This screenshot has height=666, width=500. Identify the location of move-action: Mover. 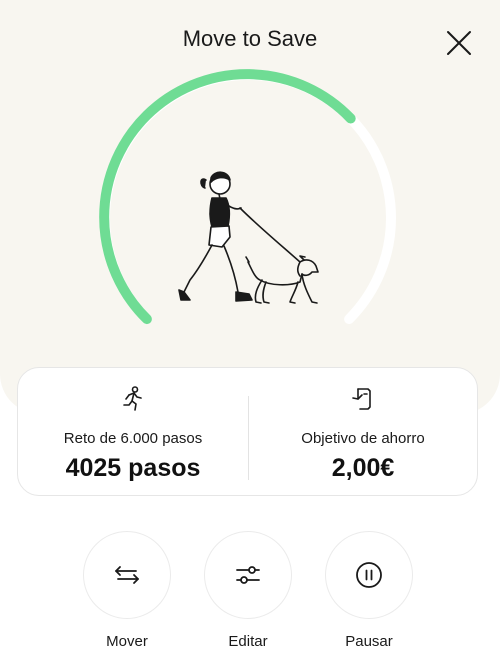
(127, 590).